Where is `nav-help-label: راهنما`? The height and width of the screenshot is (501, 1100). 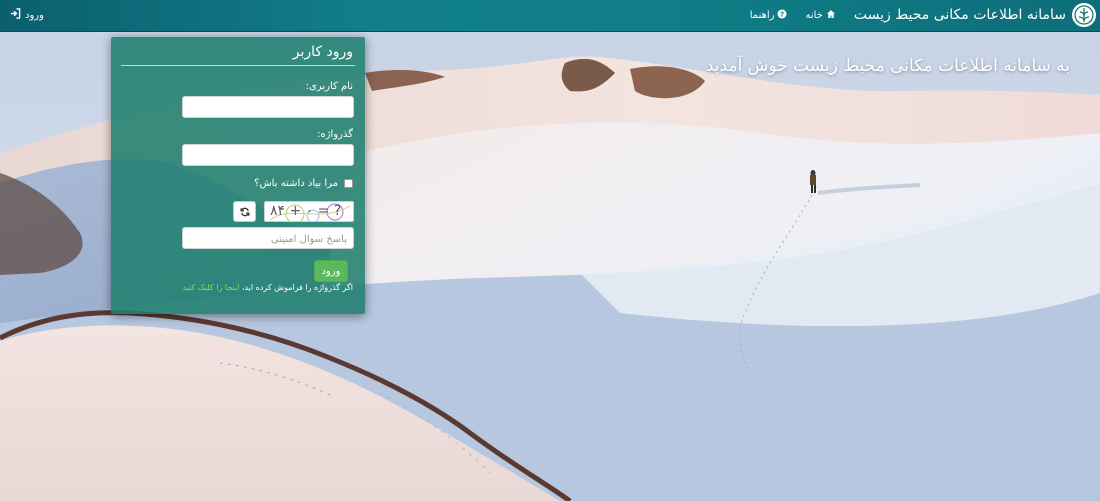 nav-help-label: راهنما is located at coordinates (762, 15).